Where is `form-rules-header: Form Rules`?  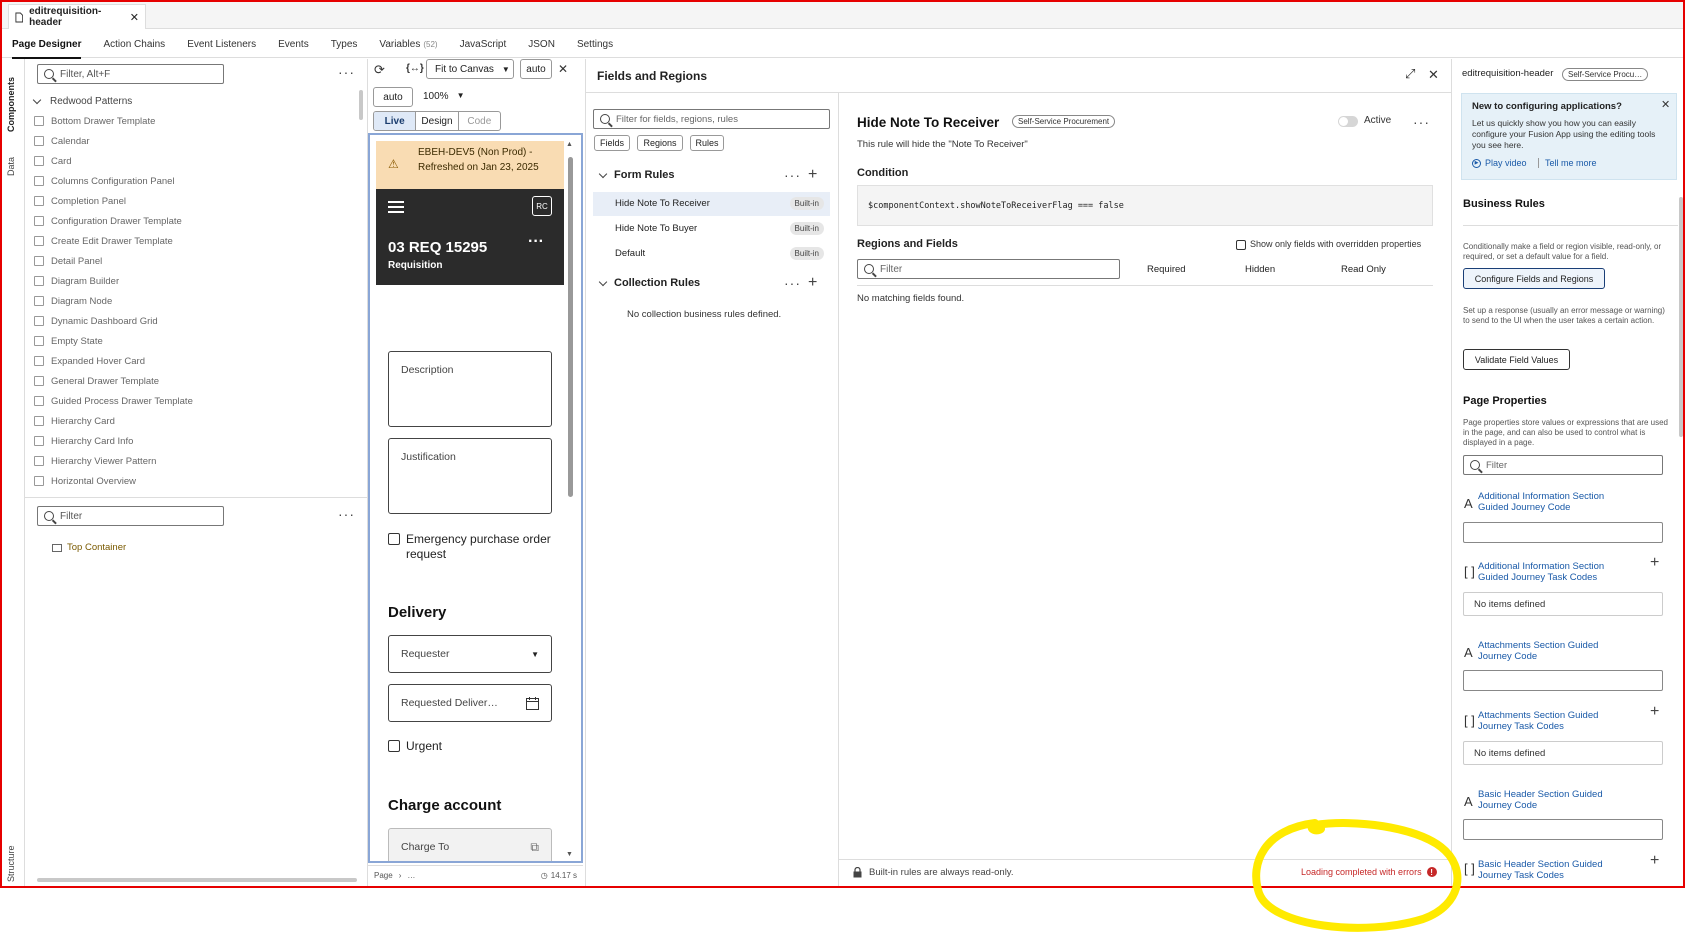 form-rules-header: Form Rules is located at coordinates (636, 175).